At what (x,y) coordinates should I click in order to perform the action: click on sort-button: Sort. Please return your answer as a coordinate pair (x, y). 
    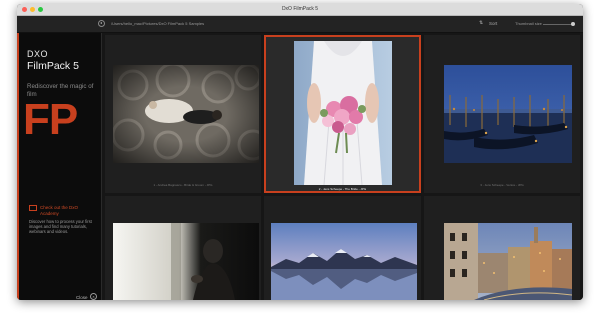
    Looking at the image, I should click on (493, 23).